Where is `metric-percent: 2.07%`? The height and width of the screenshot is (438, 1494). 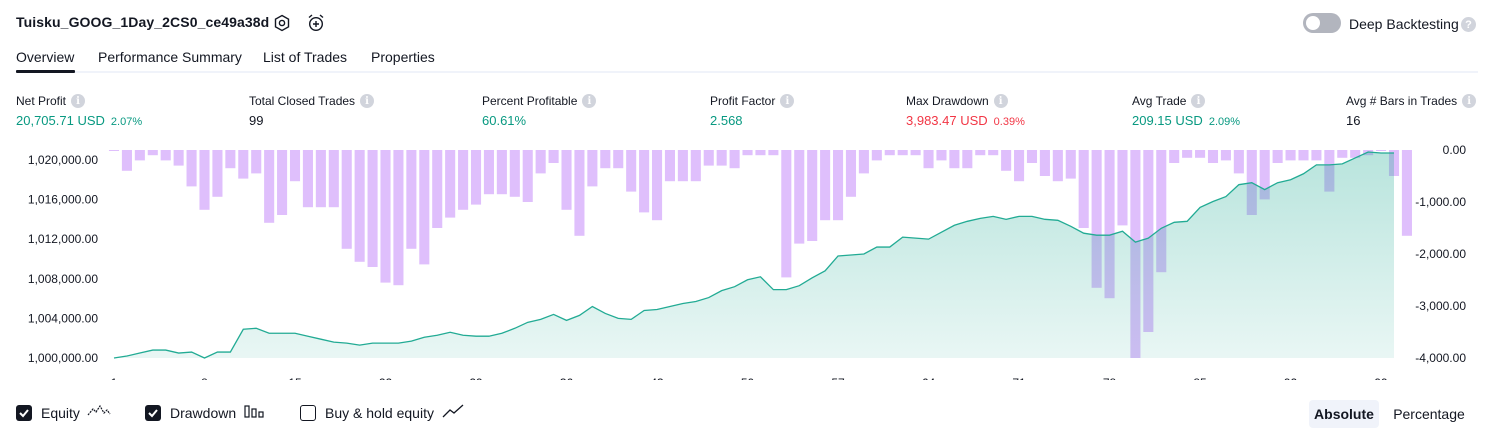 metric-percent: 2.07% is located at coordinates (126, 122).